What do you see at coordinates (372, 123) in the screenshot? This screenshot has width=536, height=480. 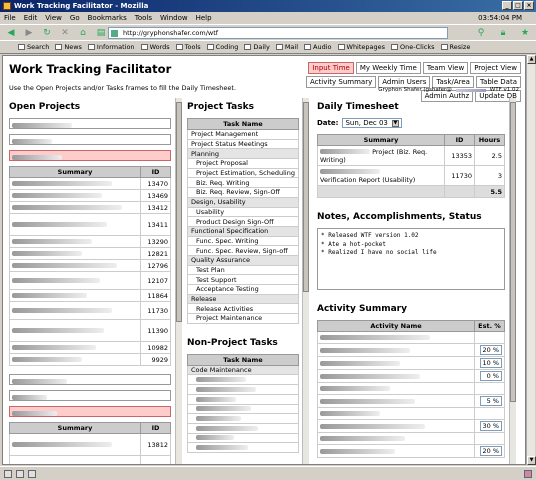 I see `date-dropdown: Sun, Dec 03 ▼` at bounding box center [372, 123].